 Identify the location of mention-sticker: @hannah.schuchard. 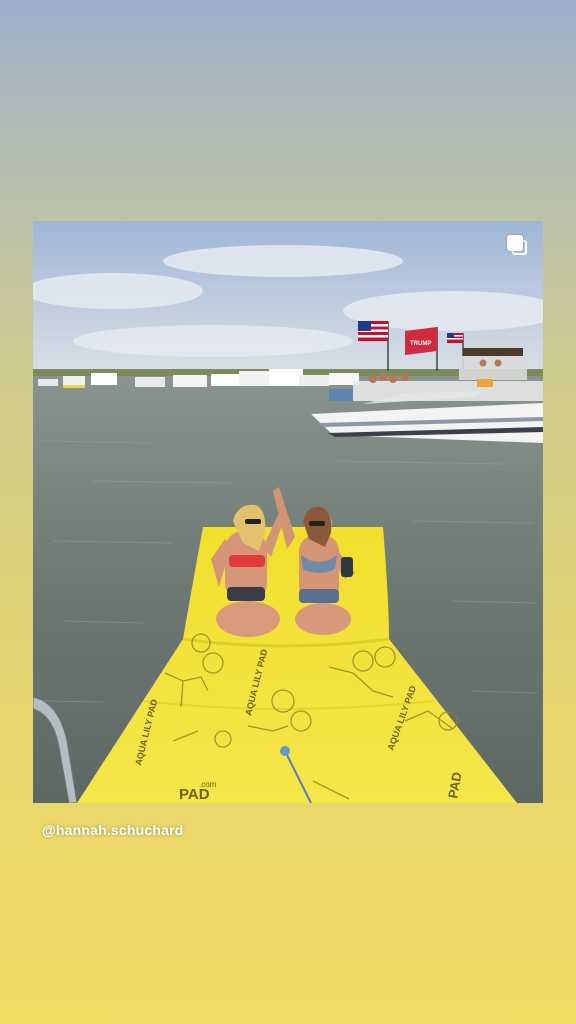
(113, 830).